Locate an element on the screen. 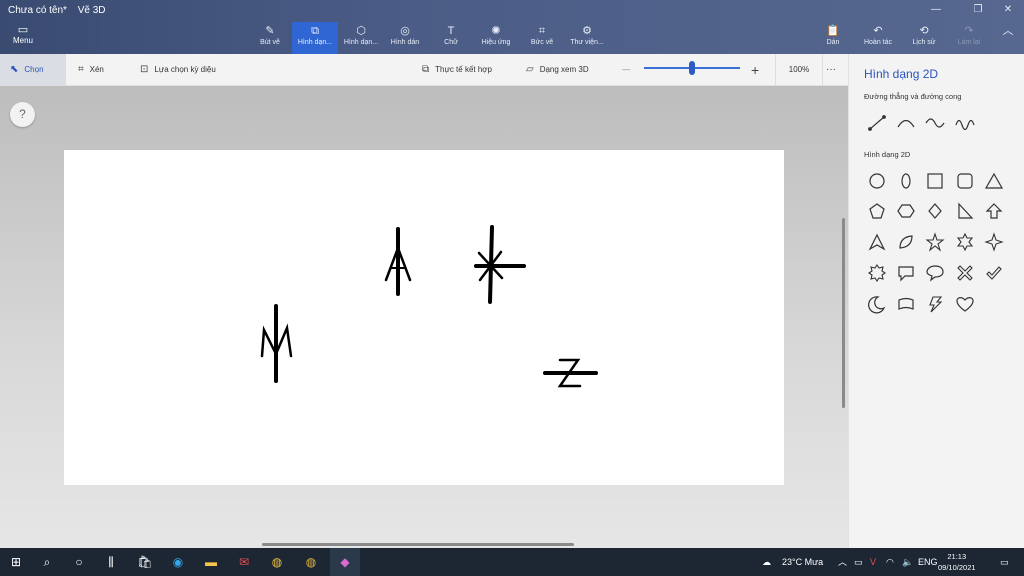 The height and width of the screenshot is (576, 1024). hexagon-icon is located at coordinates (906, 211).